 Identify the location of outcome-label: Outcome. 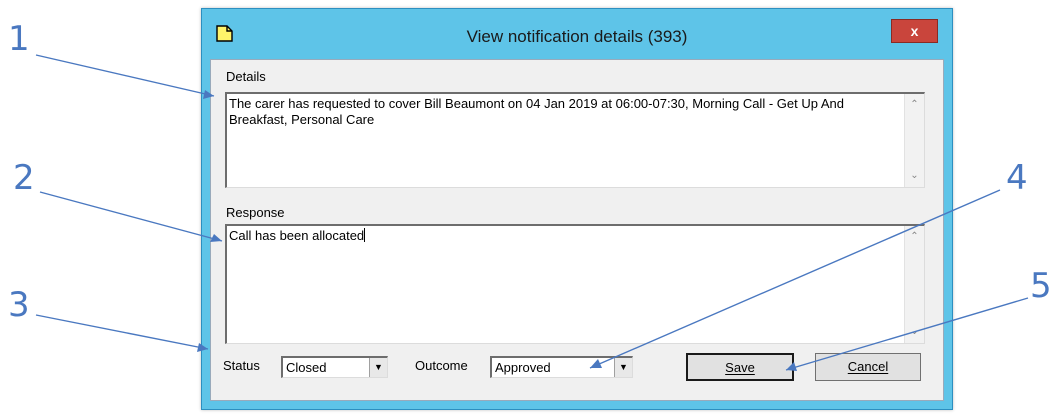
(441, 365).